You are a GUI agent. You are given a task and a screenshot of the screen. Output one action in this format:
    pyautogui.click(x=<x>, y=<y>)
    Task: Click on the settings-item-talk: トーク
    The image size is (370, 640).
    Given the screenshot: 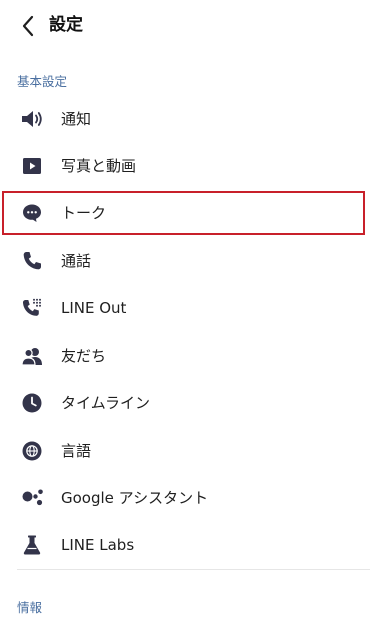 What is the action you would take?
    pyautogui.click(x=185, y=213)
    